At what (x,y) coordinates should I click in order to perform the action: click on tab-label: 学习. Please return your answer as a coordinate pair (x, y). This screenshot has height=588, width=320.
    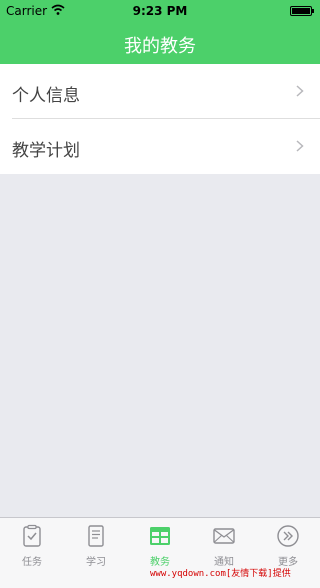
    Looking at the image, I should click on (96, 562).